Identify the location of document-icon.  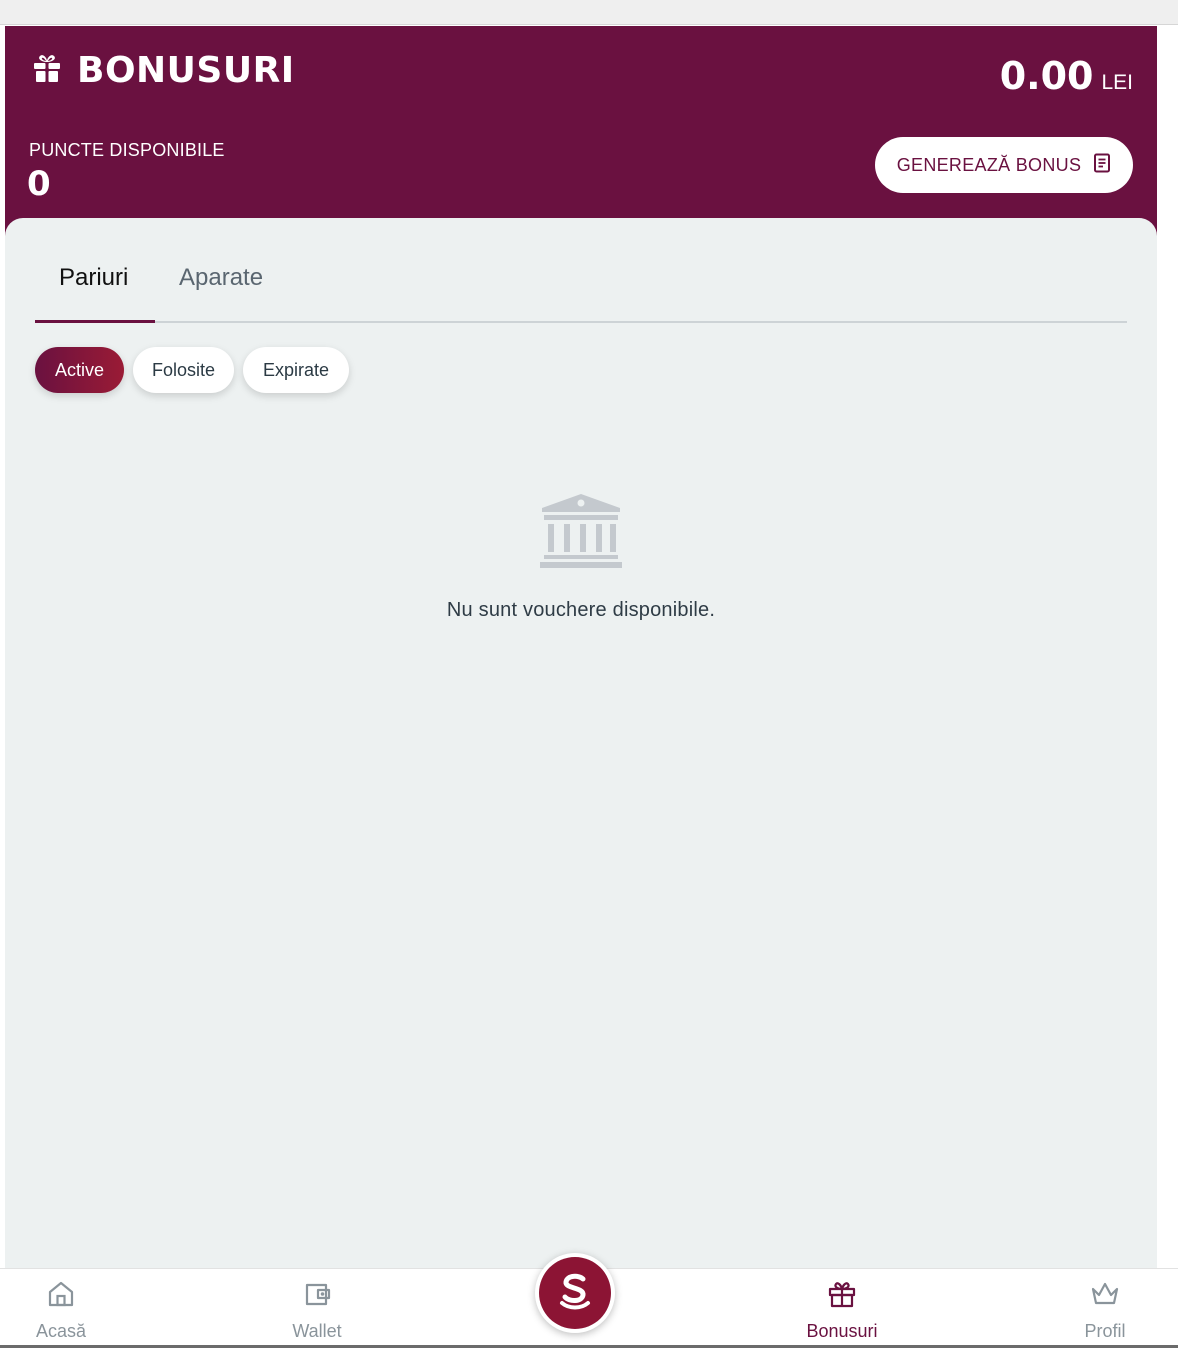
(1096, 165).